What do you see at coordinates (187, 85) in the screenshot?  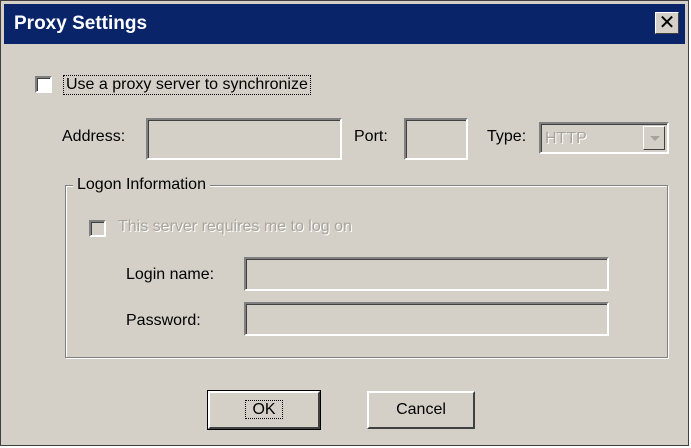 I see `use-proxy-label: Use a proxy server to synchronize` at bounding box center [187, 85].